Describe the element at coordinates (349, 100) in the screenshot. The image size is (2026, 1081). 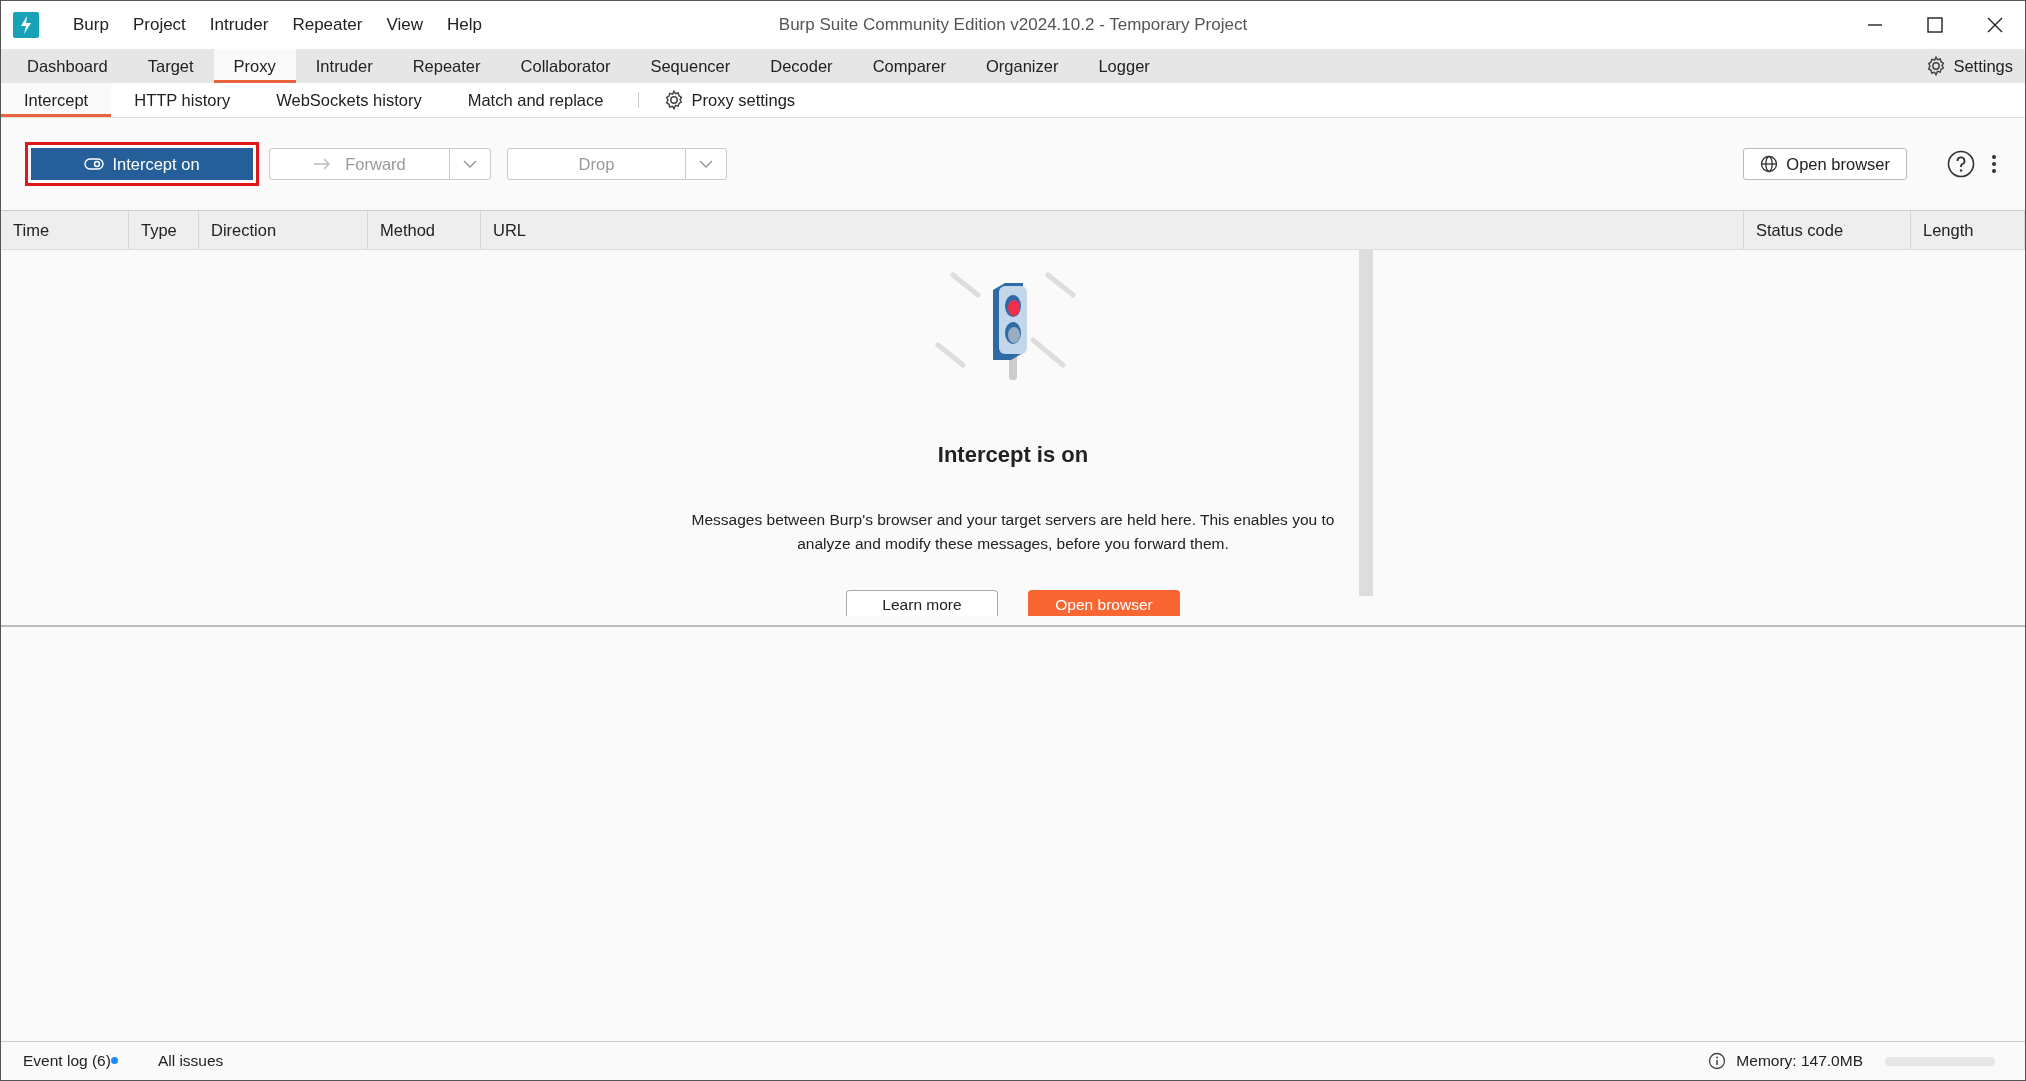
I see `subtab: WebSockets history` at that location.